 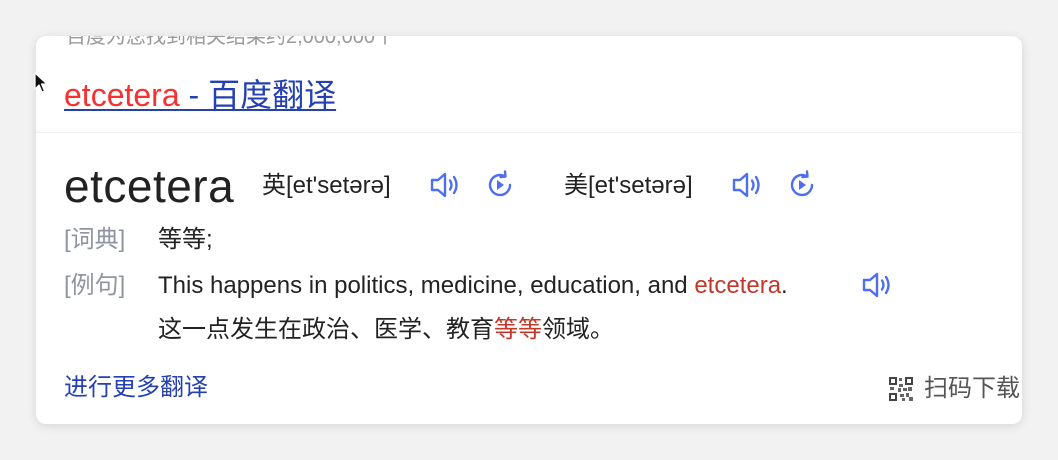 What do you see at coordinates (122, 95) in the screenshot?
I see `result-title-keyword: etcetera` at bounding box center [122, 95].